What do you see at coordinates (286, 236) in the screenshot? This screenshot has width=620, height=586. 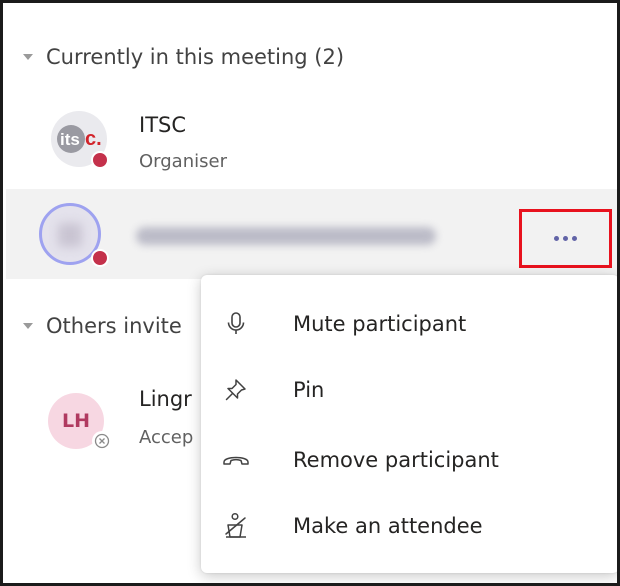 I see `participant-name-redacted` at bounding box center [286, 236].